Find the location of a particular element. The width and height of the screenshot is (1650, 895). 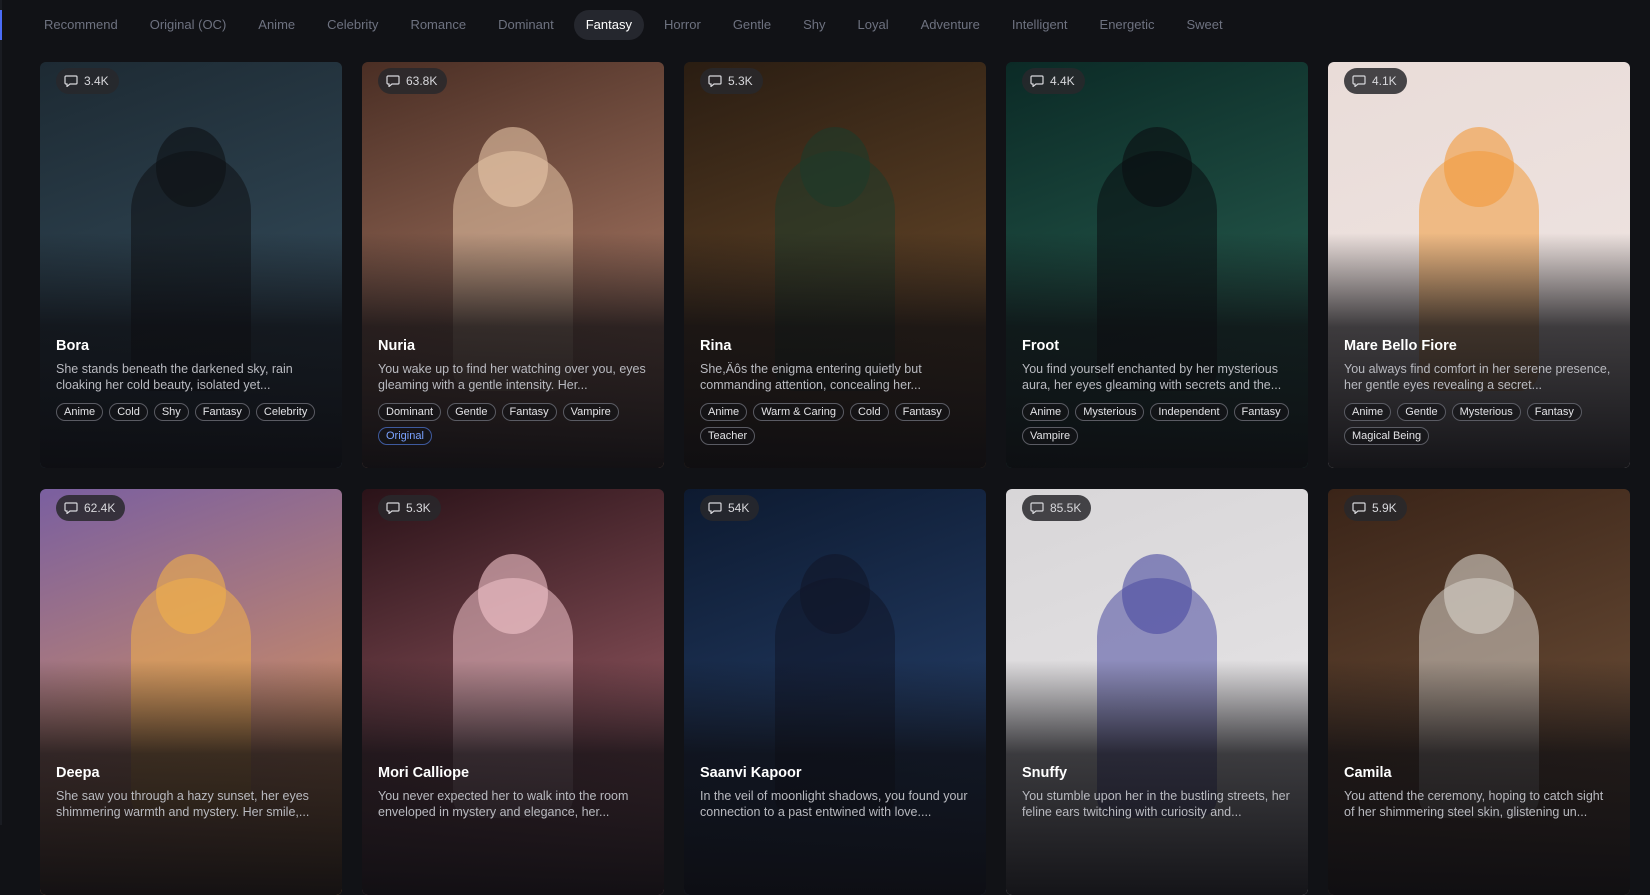

chat-count: 85.5K is located at coordinates (1066, 508).